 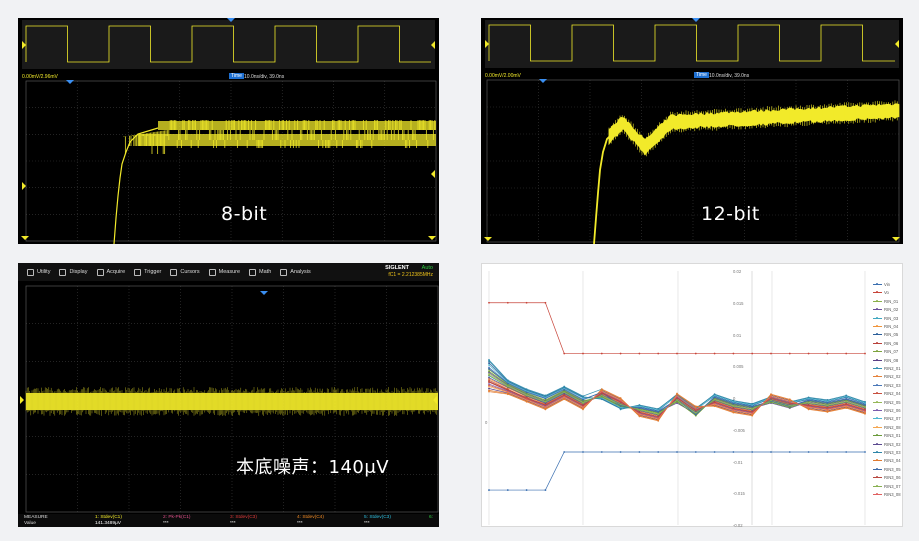 I want to click on noise-floor-label: 本底噪声：140μV, so click(x=313, y=467).